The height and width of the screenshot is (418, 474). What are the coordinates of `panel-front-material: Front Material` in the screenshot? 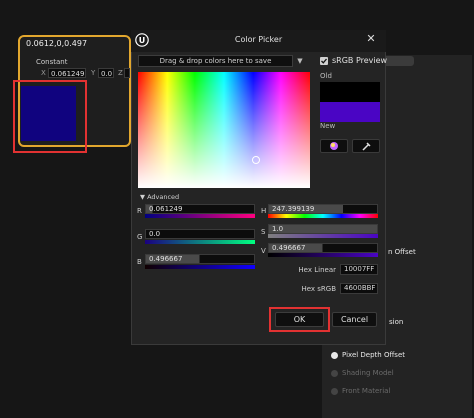 It's located at (366, 391).